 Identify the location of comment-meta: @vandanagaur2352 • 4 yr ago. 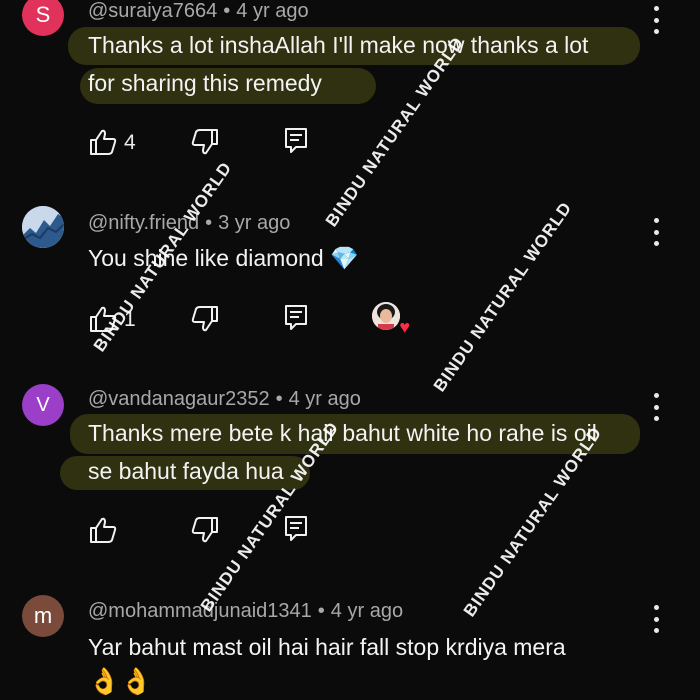
(224, 399).